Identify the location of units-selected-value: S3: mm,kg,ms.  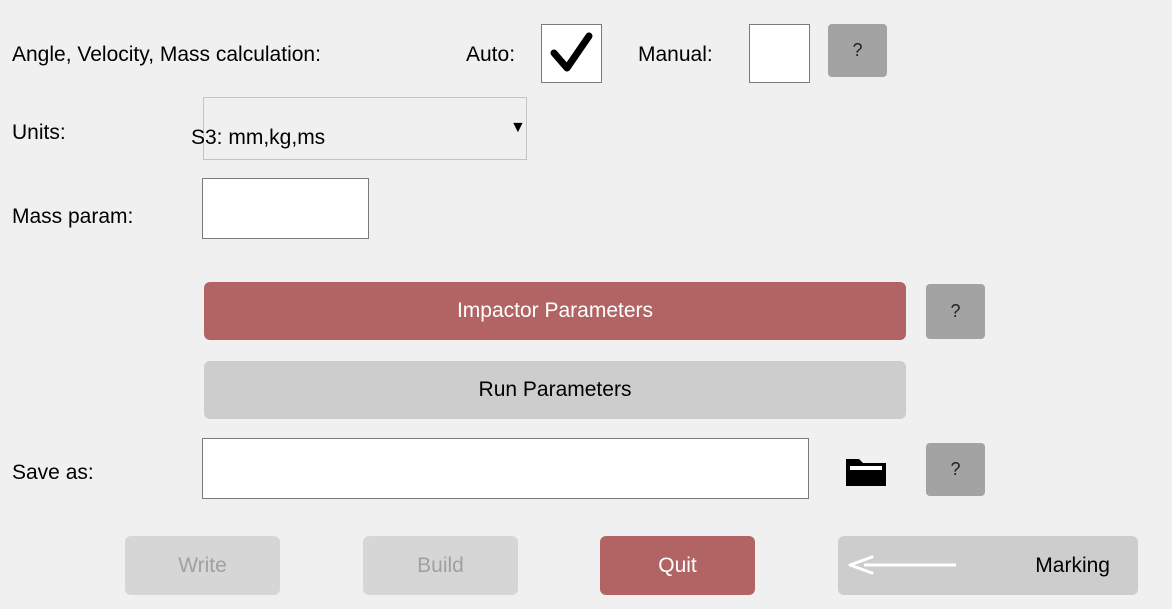
(258, 137).